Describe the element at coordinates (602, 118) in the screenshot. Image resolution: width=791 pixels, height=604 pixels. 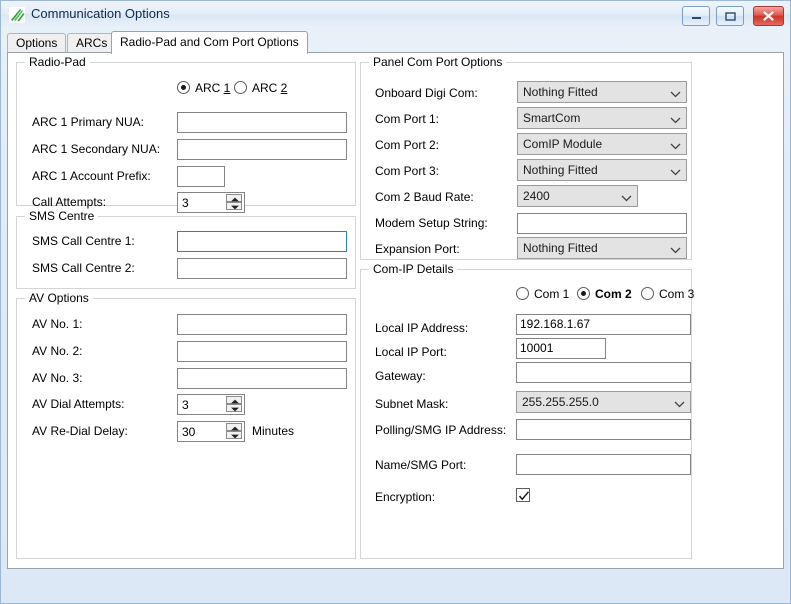
I see `select-com-port-1: SmartCom` at that location.